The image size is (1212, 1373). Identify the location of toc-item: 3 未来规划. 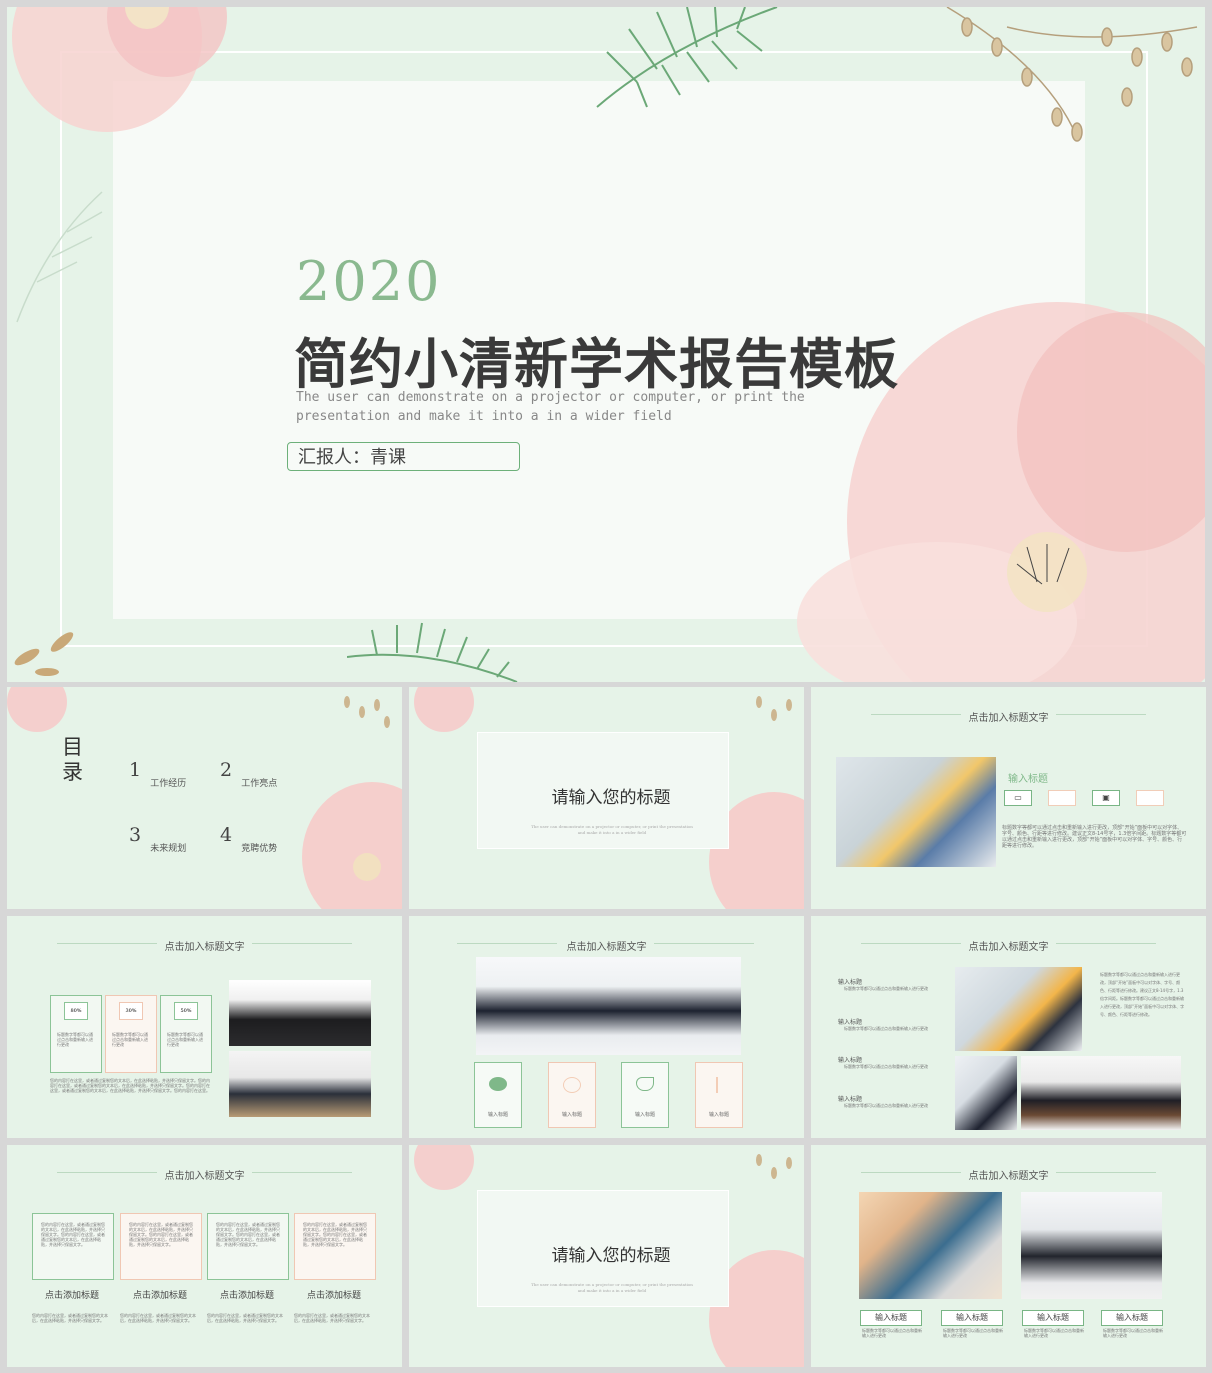
(157, 839).